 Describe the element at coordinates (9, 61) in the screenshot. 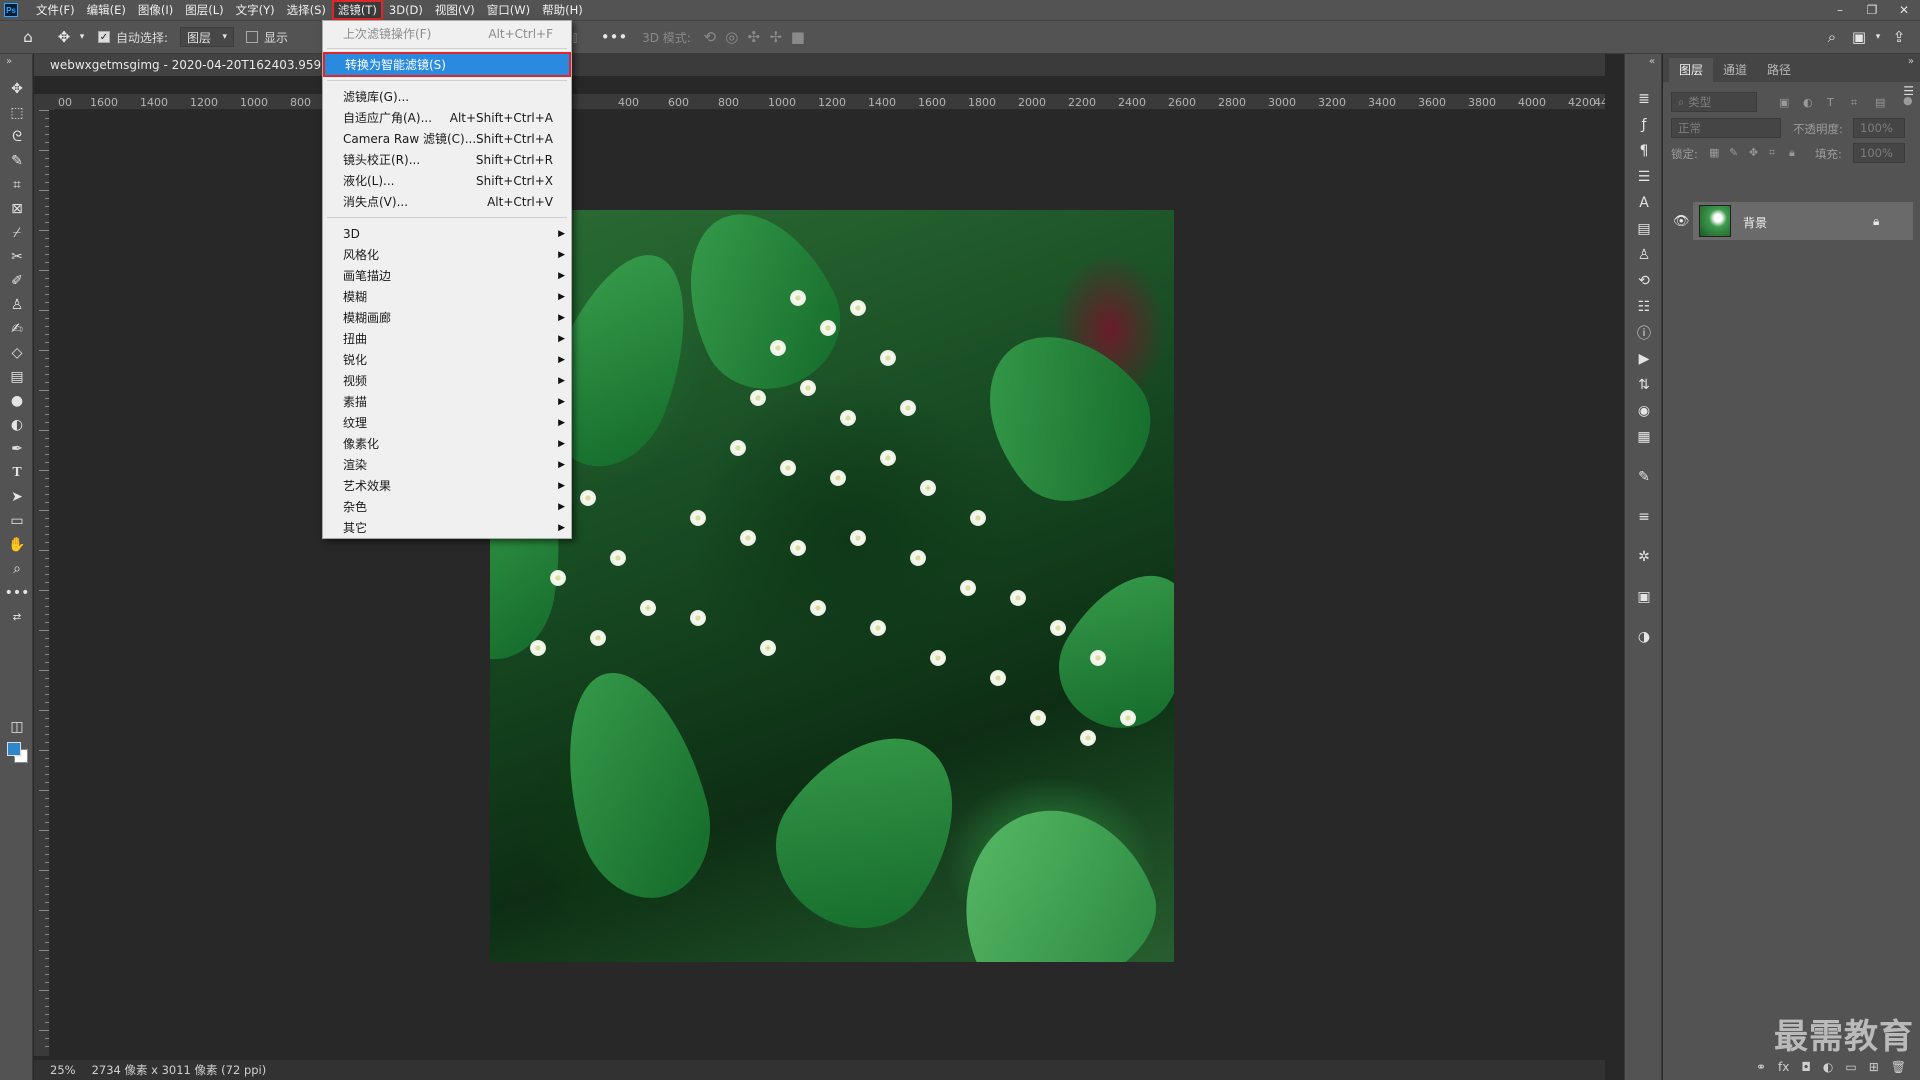

I see `collapse-icon: »` at that location.